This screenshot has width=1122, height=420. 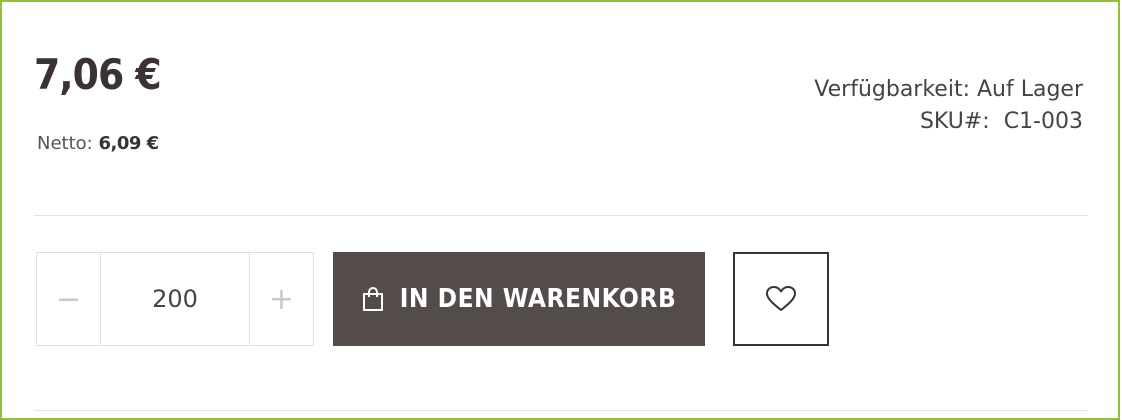 I want to click on divider-bottom, so click(x=561, y=410).